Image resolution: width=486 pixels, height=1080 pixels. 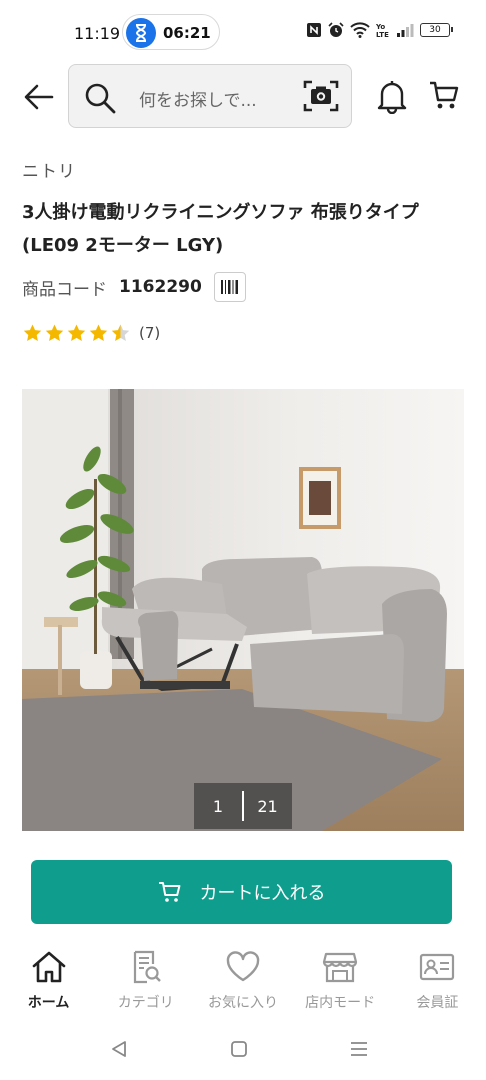 I want to click on status-bar: 11:19 06:21 Yo LTE 30, so click(x=243, y=32).